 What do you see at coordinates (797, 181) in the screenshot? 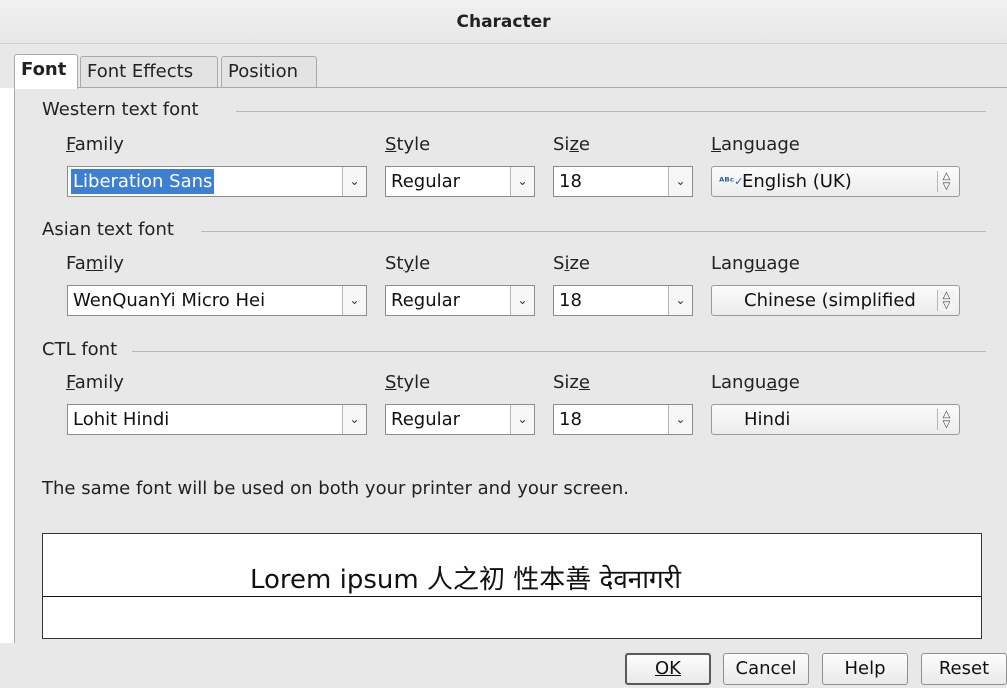
I see `western-language-value: English (UK)` at bounding box center [797, 181].